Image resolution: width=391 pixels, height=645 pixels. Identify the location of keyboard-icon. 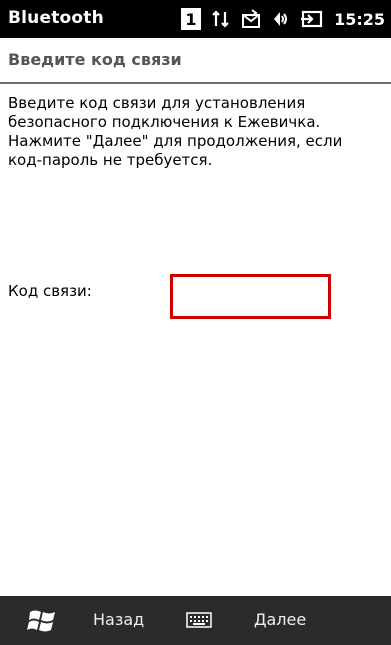
(199, 620).